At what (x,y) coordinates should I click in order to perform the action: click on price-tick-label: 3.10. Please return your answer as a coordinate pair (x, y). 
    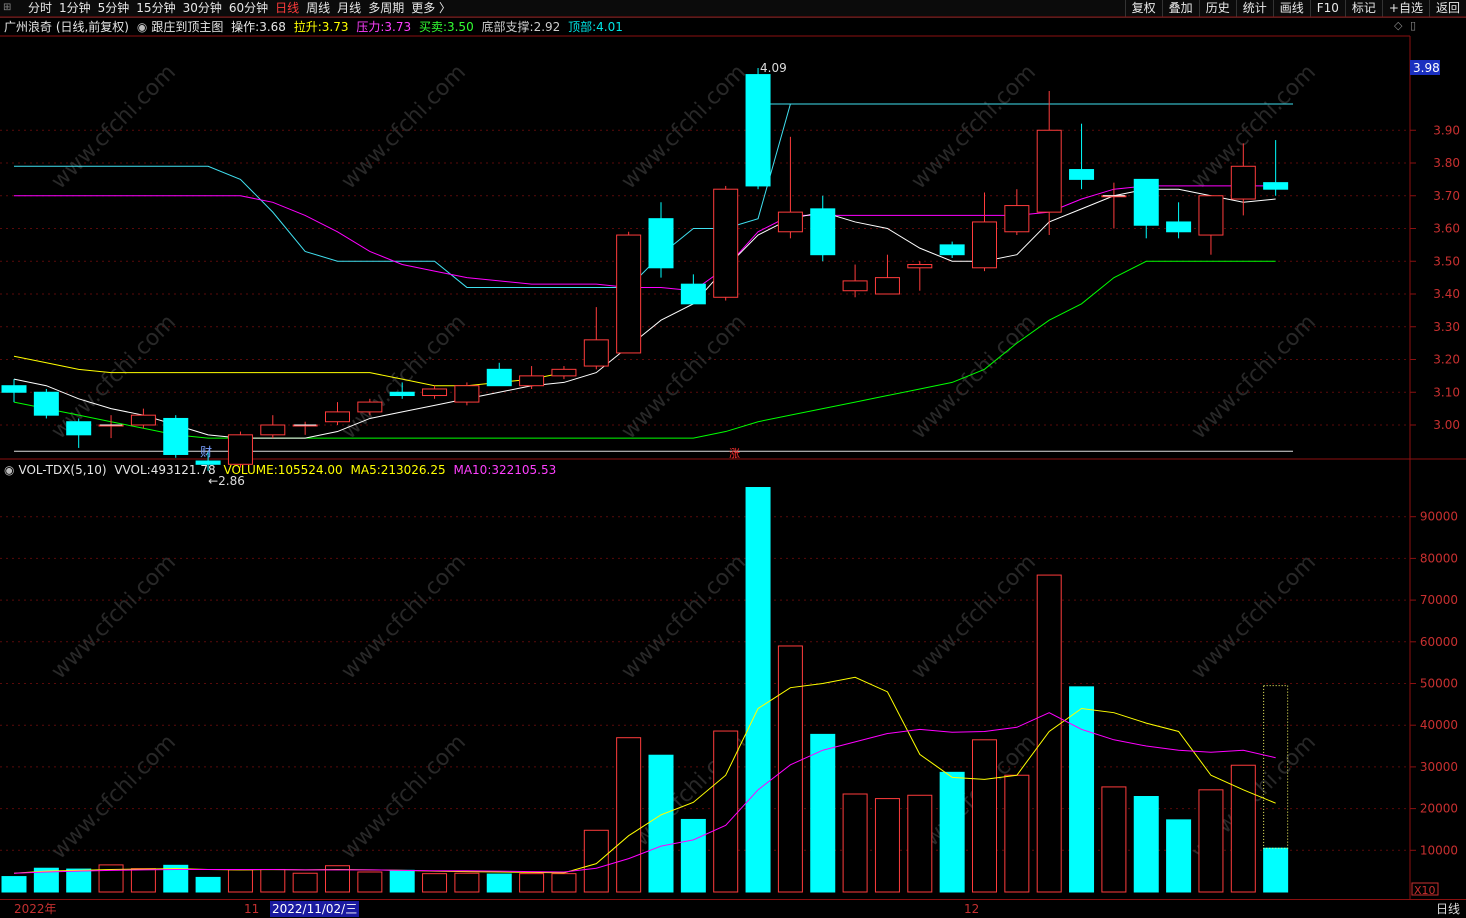
    Looking at the image, I should click on (1446, 392).